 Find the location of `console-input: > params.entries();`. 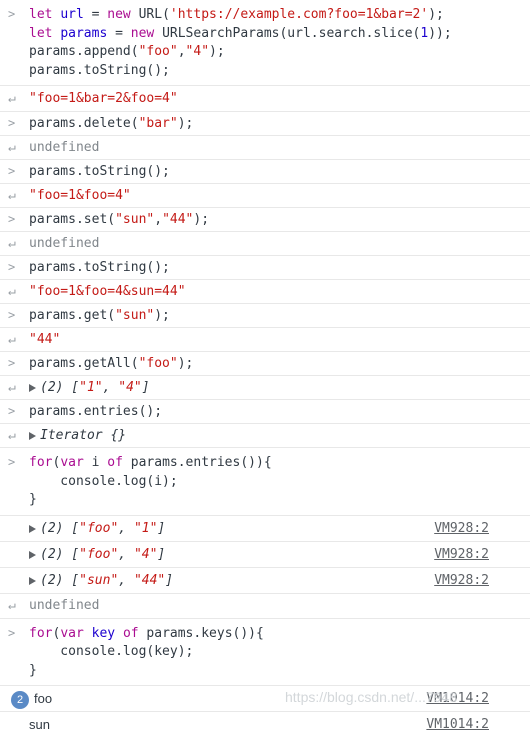

console-input: > params.entries(); is located at coordinates (265, 412).